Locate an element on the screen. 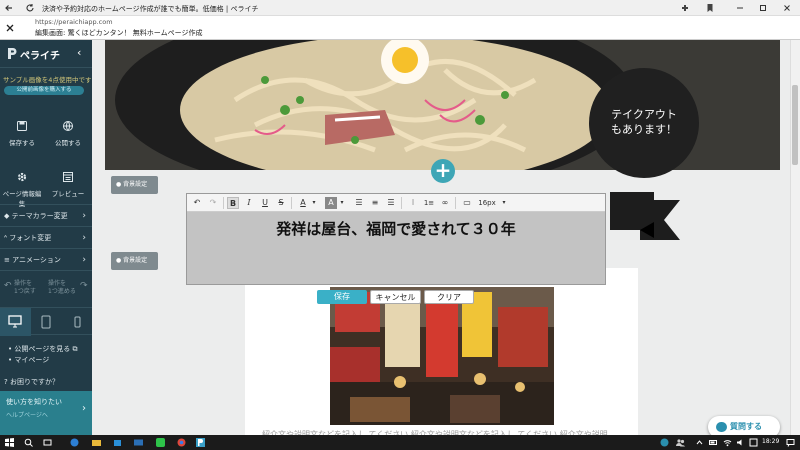 The height and width of the screenshot is (450, 800). back-arrow-icon is located at coordinates (9, 8).